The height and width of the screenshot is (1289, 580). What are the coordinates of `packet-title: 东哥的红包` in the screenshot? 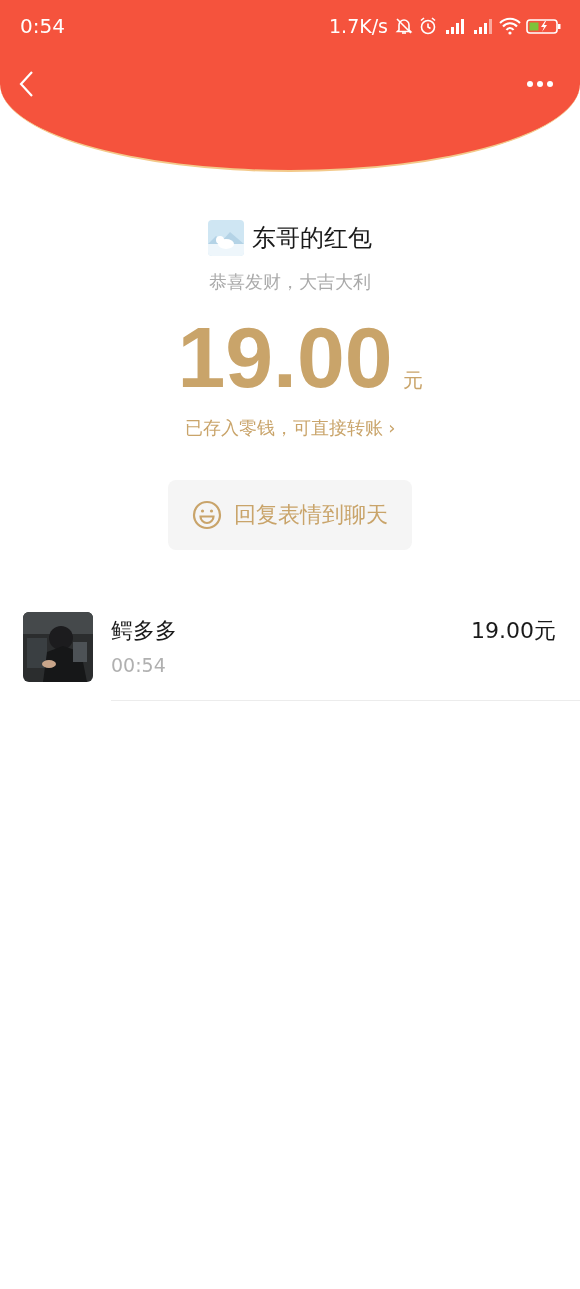 It's located at (312, 238).